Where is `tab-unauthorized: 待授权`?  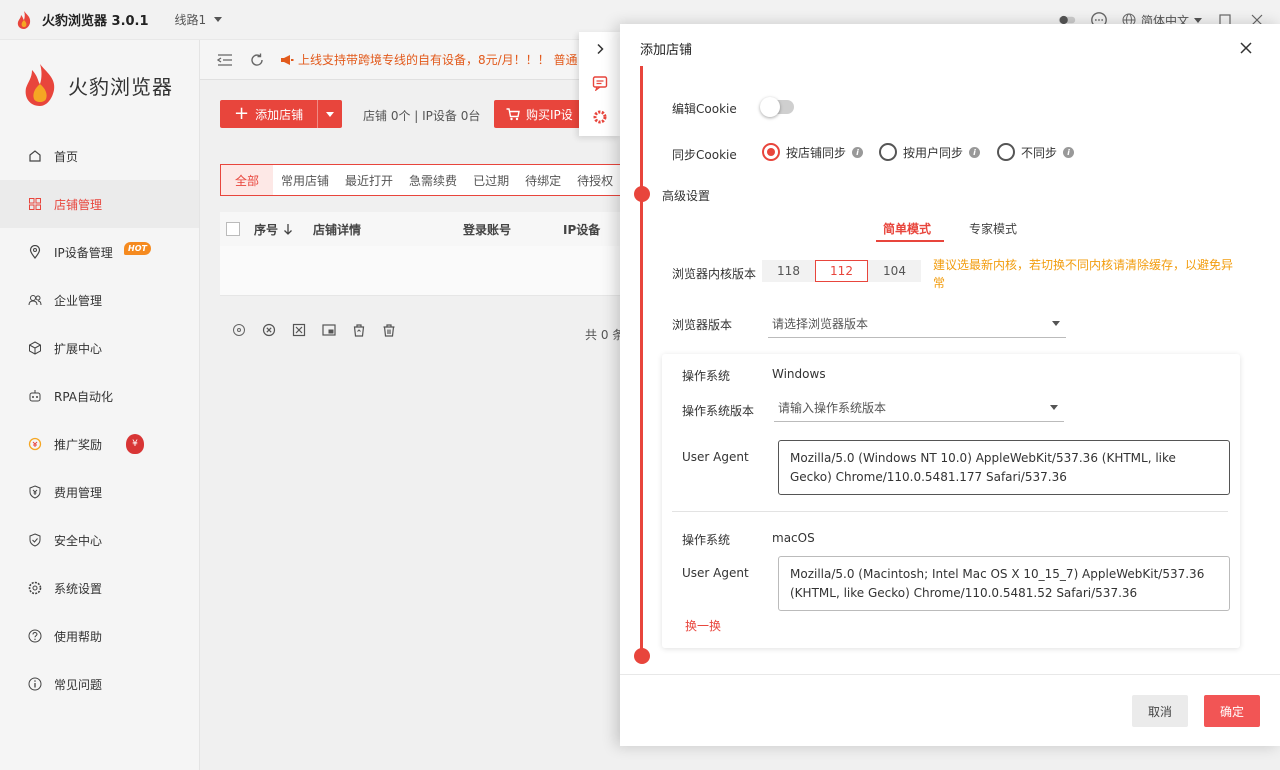 tab-unauthorized: 待授权 is located at coordinates (595, 180).